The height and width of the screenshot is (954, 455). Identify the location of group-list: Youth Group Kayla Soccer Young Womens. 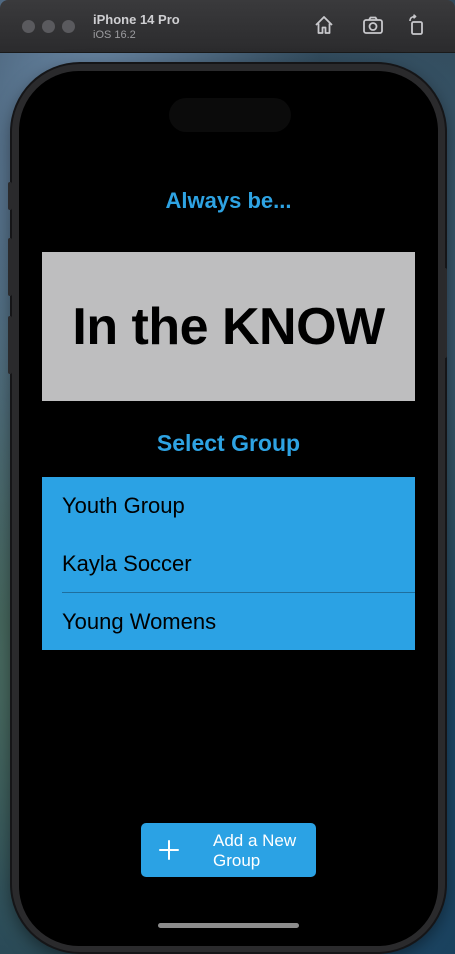
(228, 563).